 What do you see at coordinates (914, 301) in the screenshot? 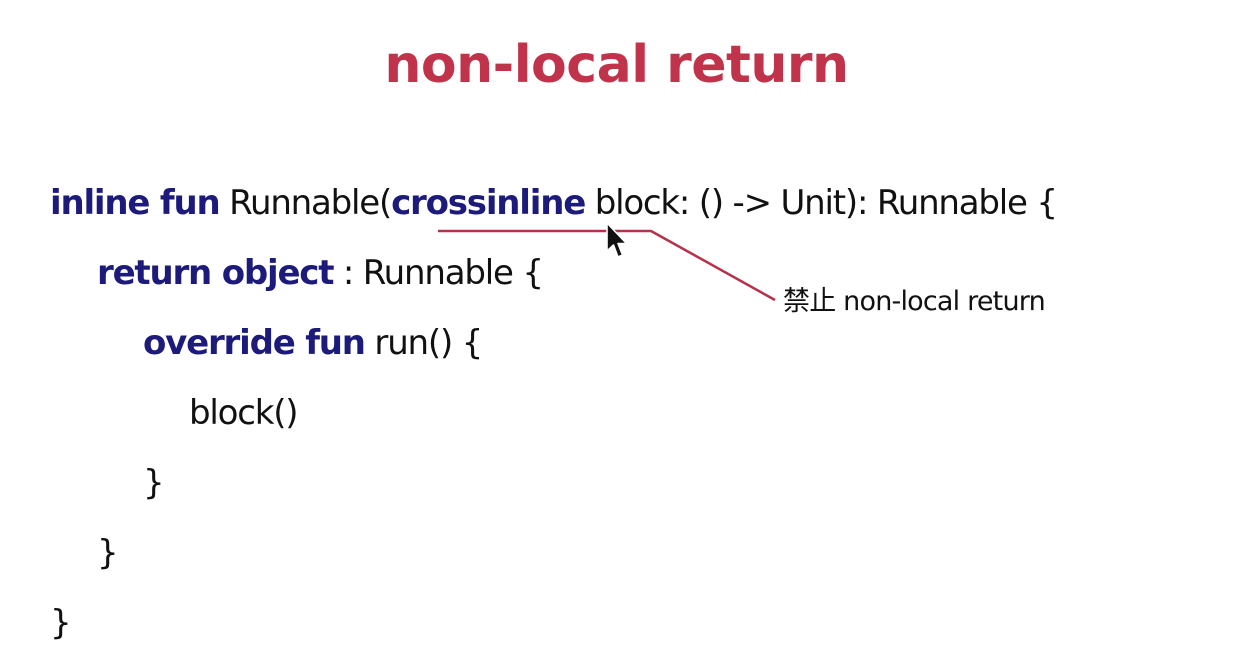
I see `callout-annotation: 禁止 non-local return` at bounding box center [914, 301].